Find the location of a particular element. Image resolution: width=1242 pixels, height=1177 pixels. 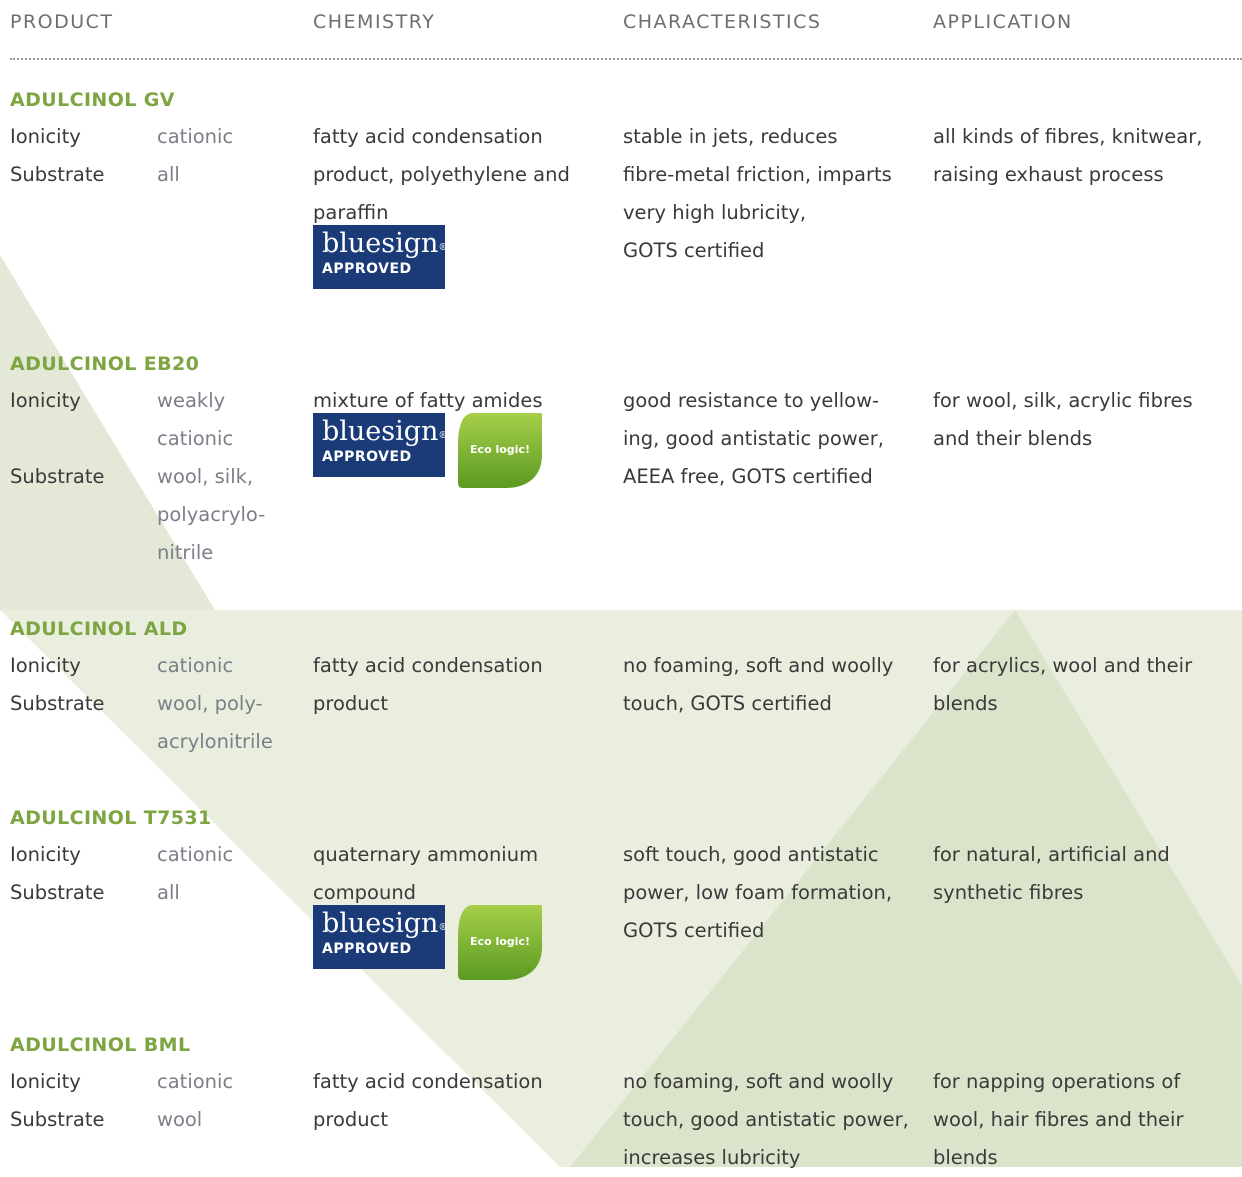

application-text: wool, hair fibres and their is located at coordinates (1058, 1119).